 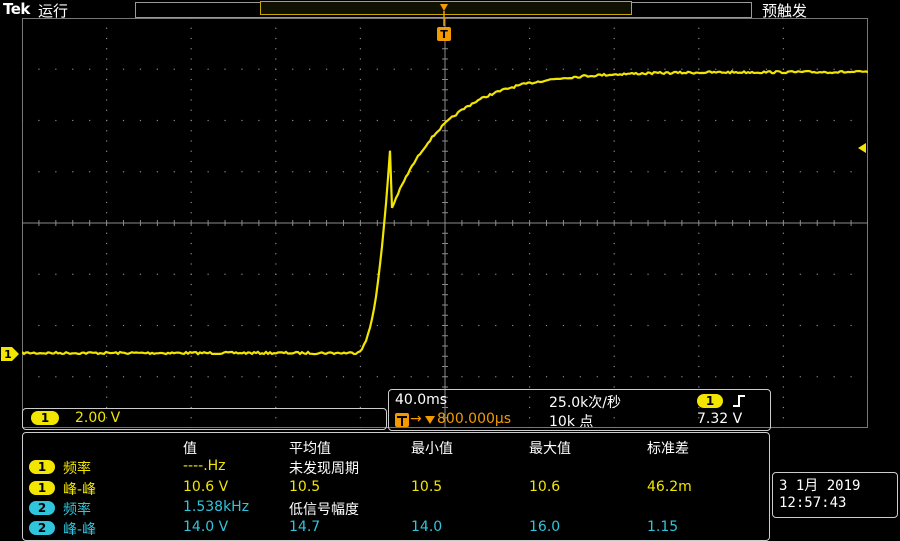 What do you see at coordinates (710, 401) in the screenshot?
I see `trigger-source-badge: 1` at bounding box center [710, 401].